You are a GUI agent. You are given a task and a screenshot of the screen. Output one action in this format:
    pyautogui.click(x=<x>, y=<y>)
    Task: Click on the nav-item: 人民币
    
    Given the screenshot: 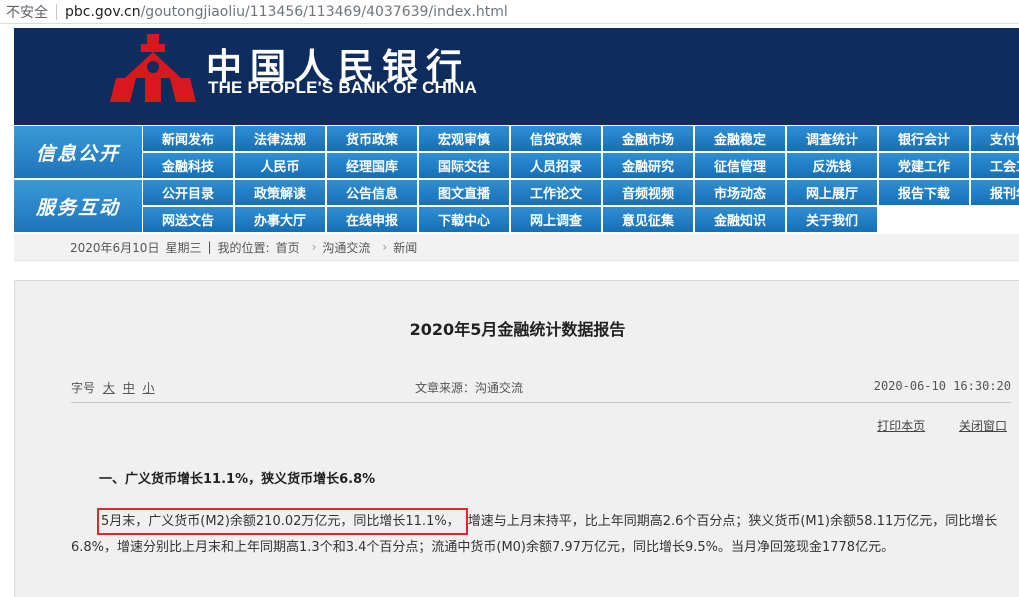 What is the action you would take?
    pyautogui.click(x=279, y=165)
    